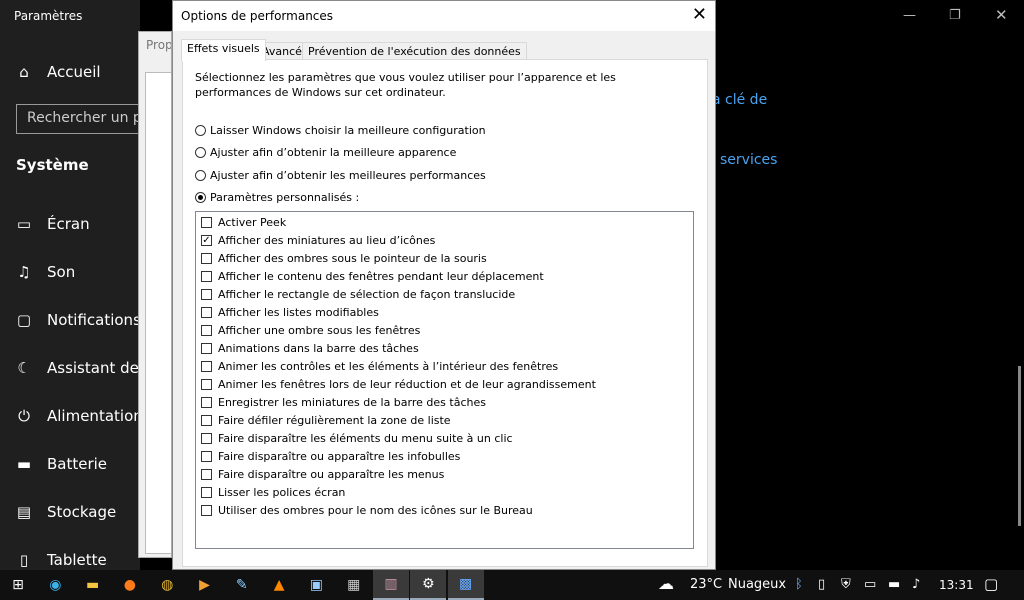 This screenshot has height=600, width=1024. I want to click on tab-data-execution-prevention: Prévention de l'exécution des données, so click(414, 51).